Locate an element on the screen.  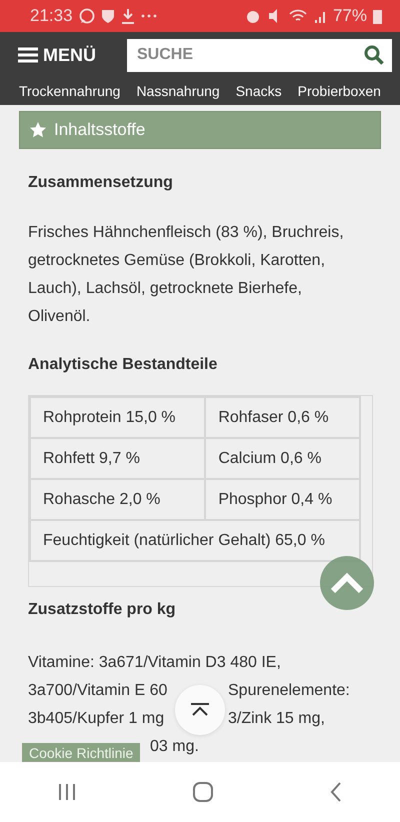
additives-text: 3b405/Kupfer 1 mg is located at coordinates (96, 718).